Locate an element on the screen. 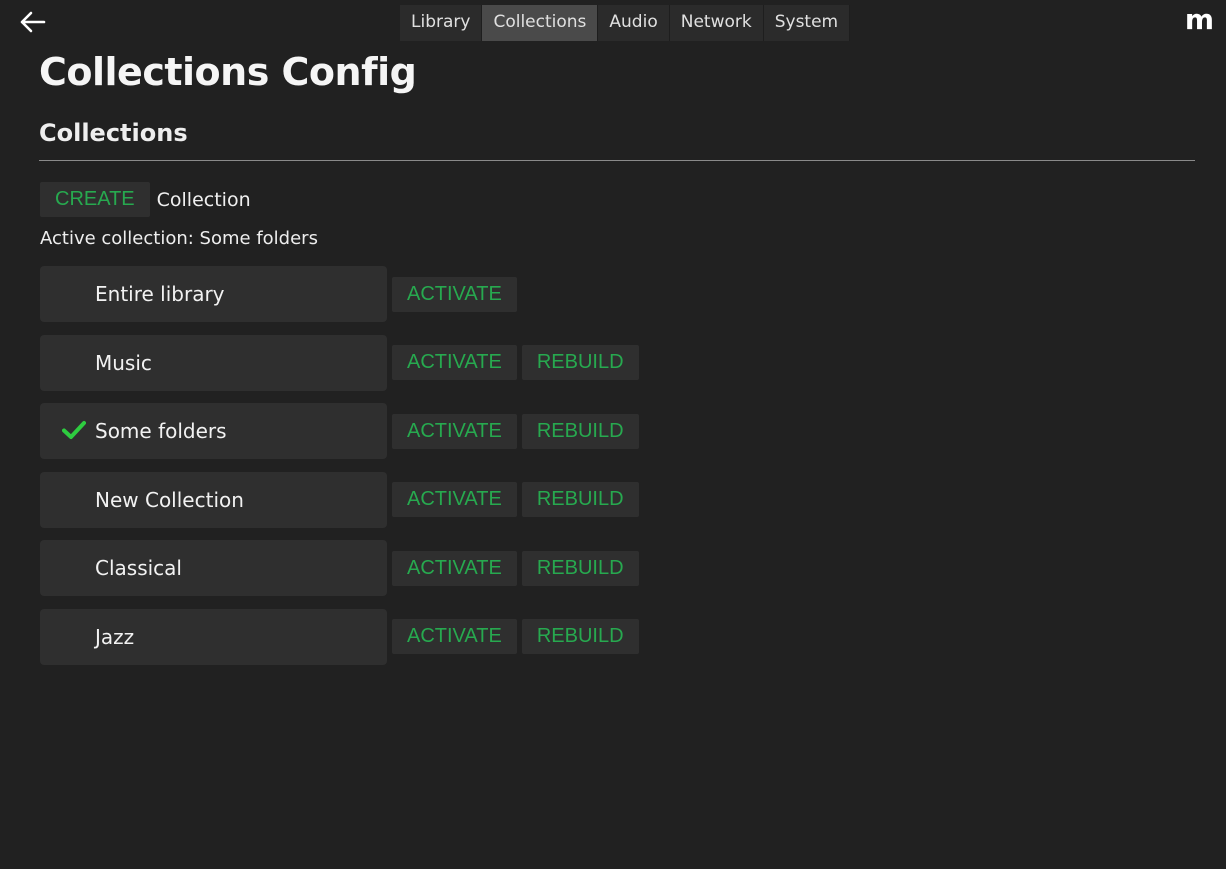 Image resolution: width=1226 pixels, height=869 pixels. arrow-left-icon is located at coordinates (33, 22).